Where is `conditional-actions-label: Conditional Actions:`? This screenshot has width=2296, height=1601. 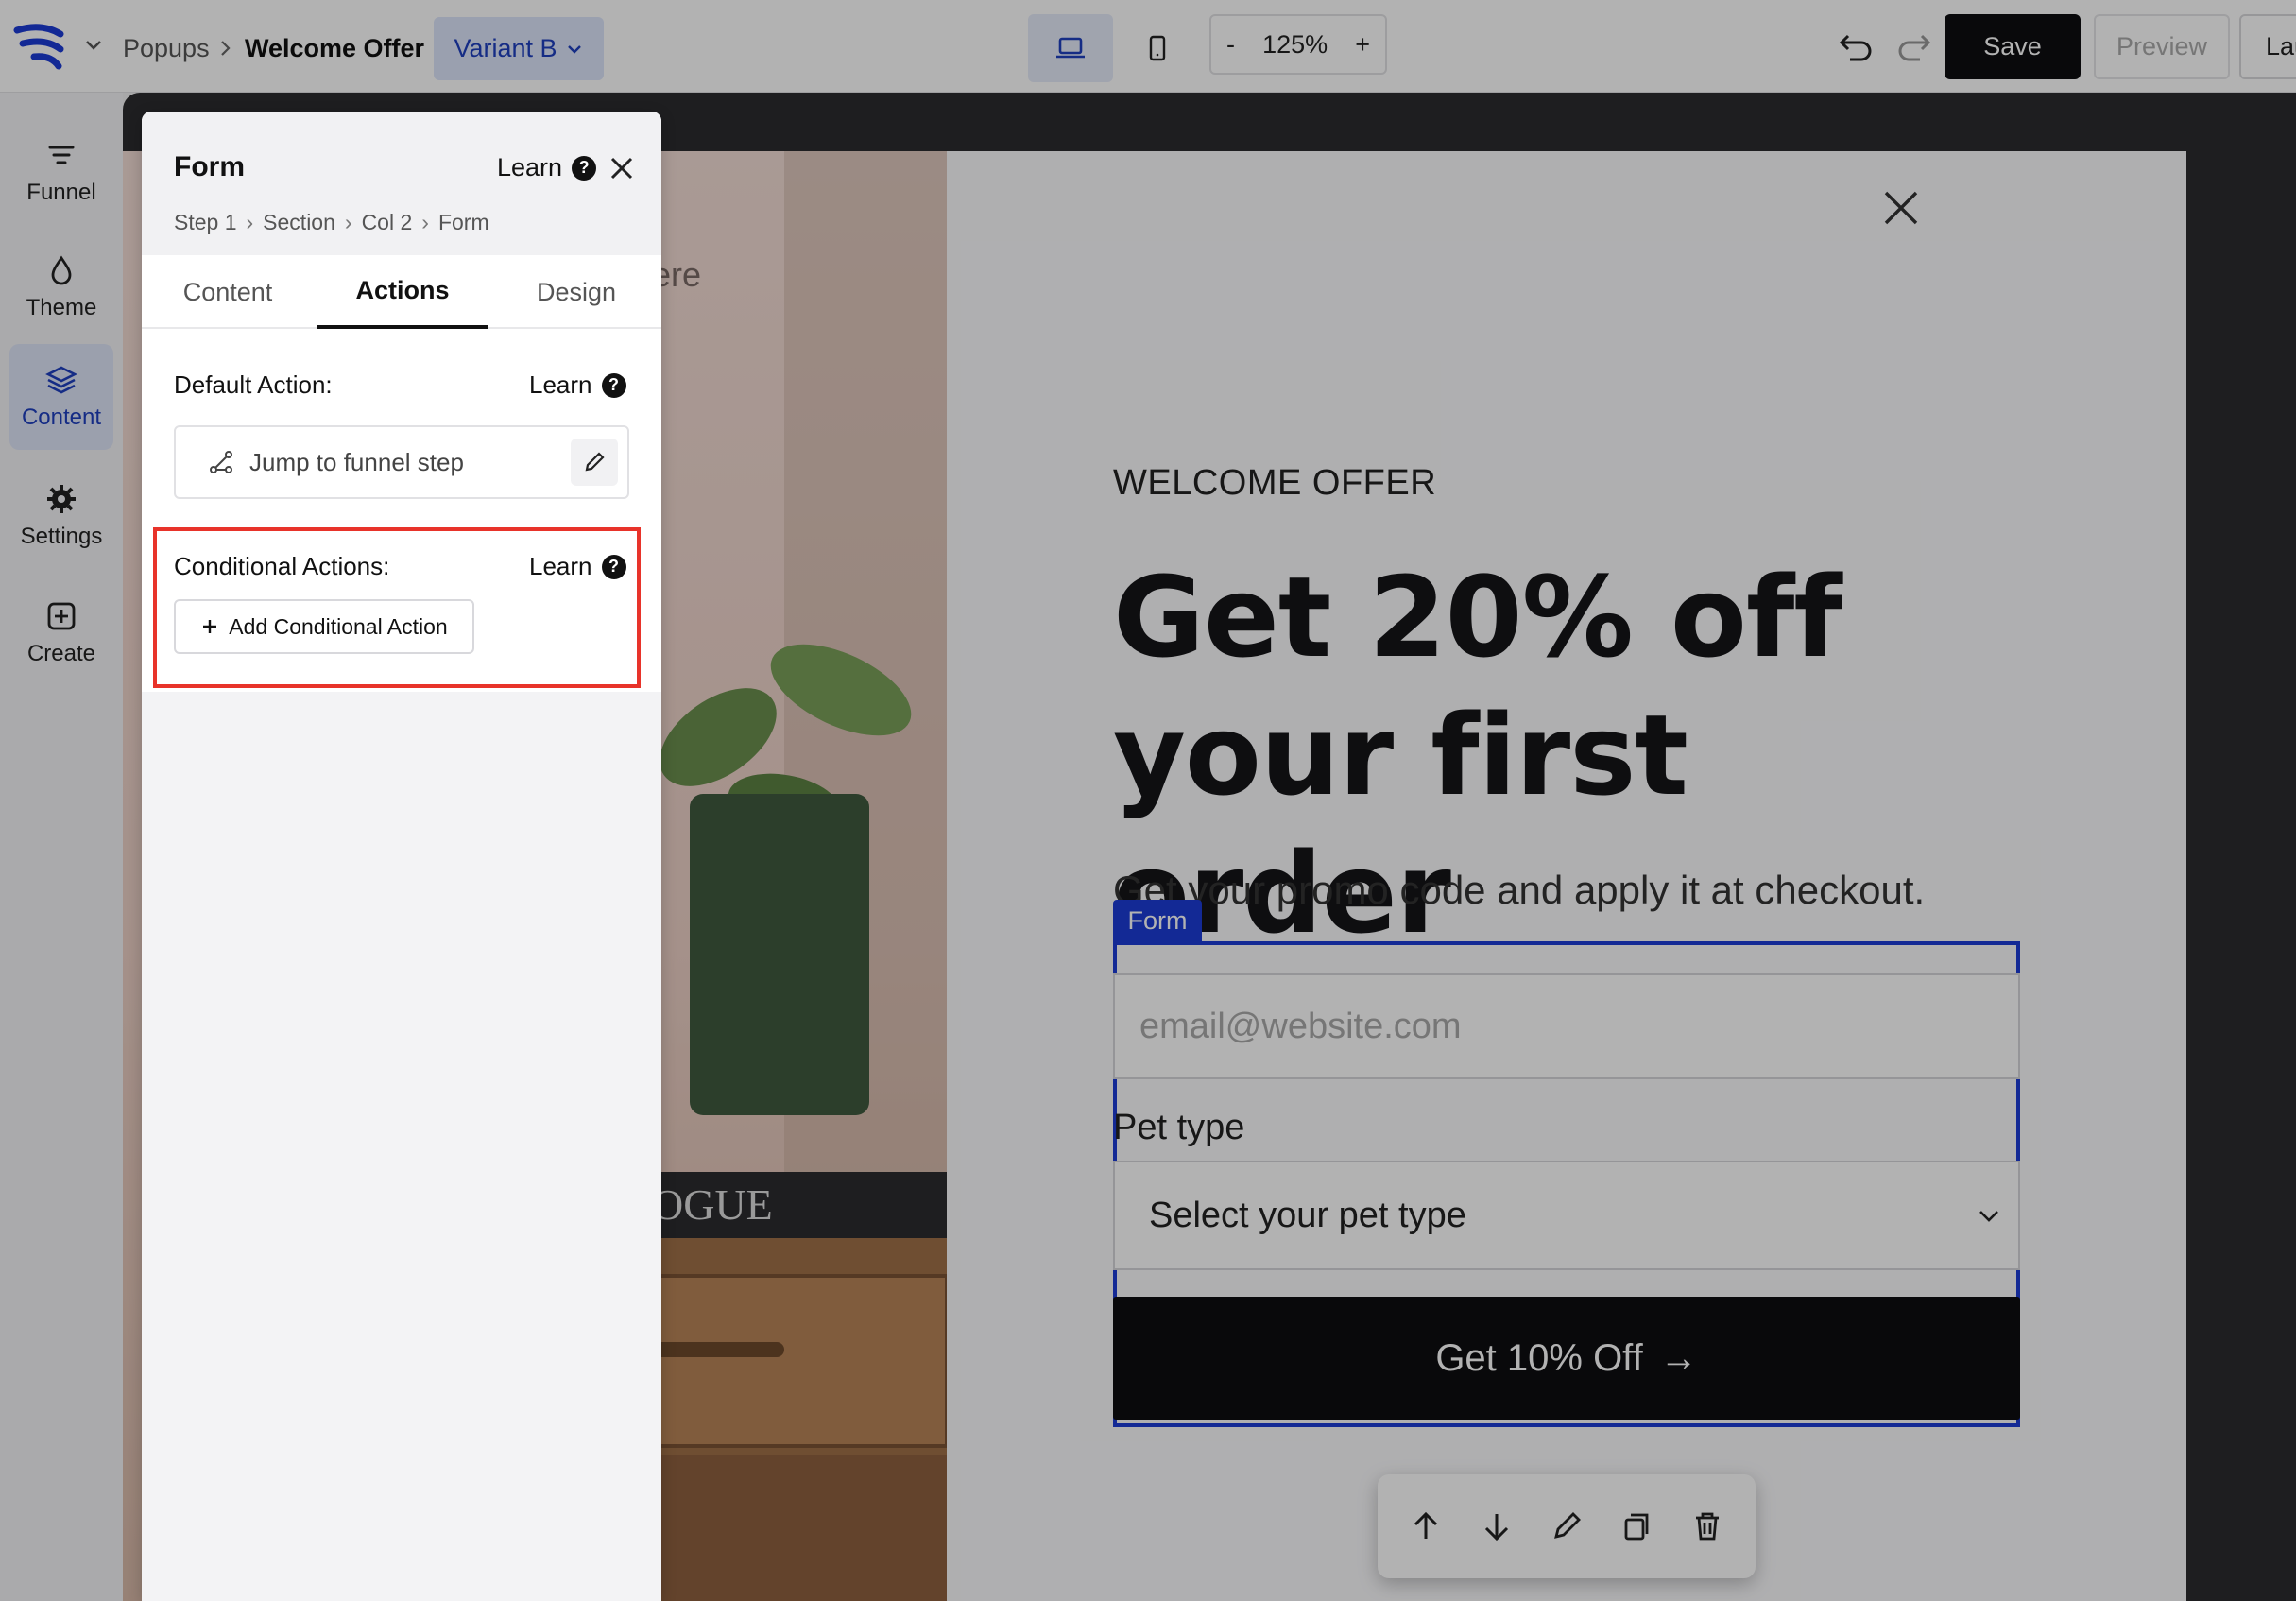
conditional-actions-label: Conditional Actions: is located at coordinates (282, 566).